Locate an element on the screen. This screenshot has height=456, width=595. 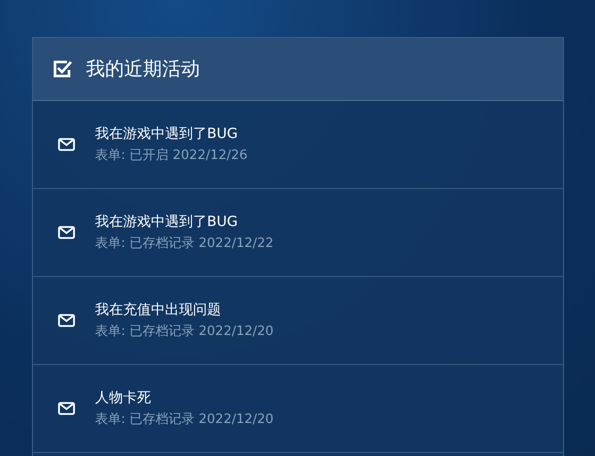
checkbox-icon is located at coordinates (63, 69).